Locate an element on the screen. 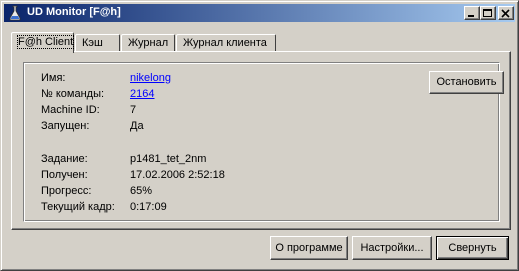 This screenshot has height=271, width=519. tab-client-log-label: Журнал клиента is located at coordinates (225, 43).